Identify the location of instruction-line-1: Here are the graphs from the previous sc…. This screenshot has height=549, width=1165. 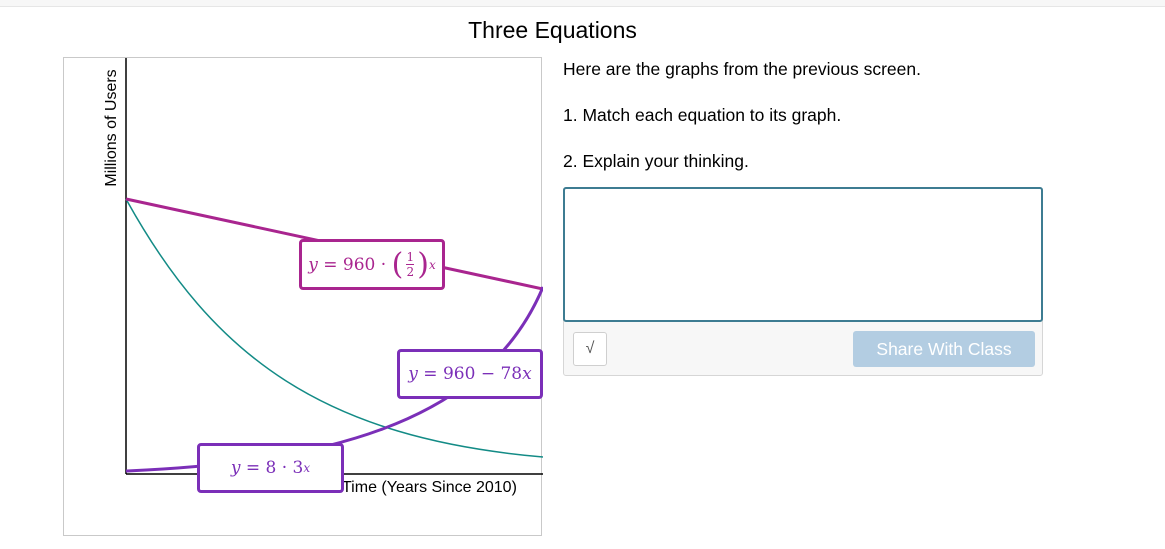
(742, 69).